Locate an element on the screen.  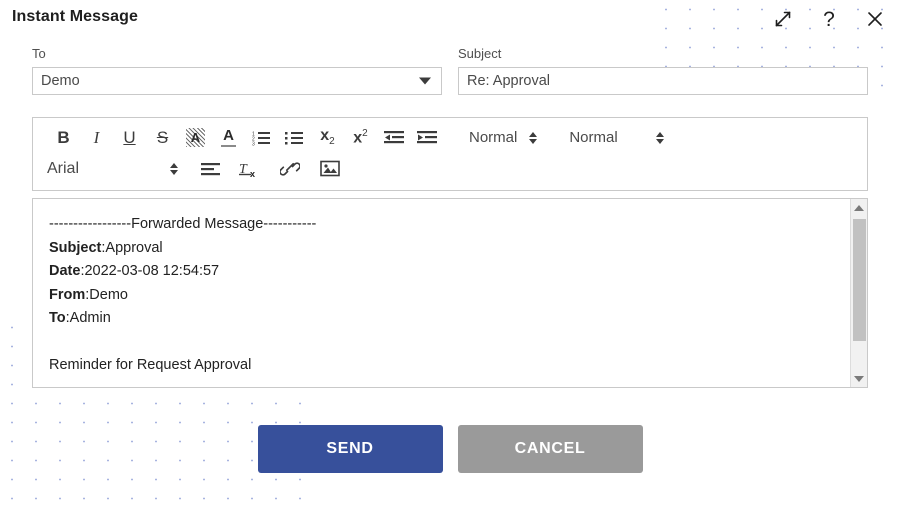
link-glyph is located at coordinates (290, 168).